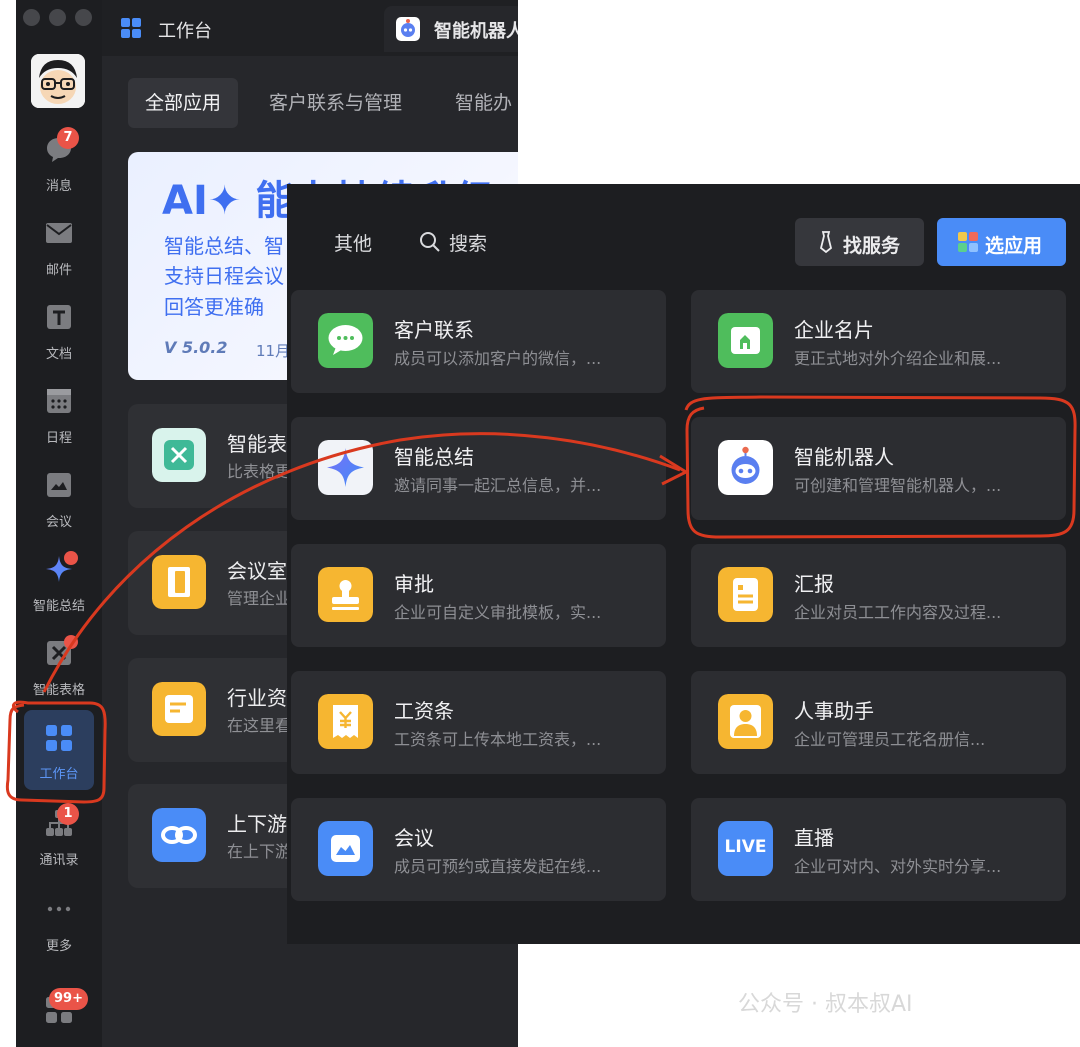 This screenshot has width=1080, height=1047. I want to click on app-title: 直播, so click(814, 838).